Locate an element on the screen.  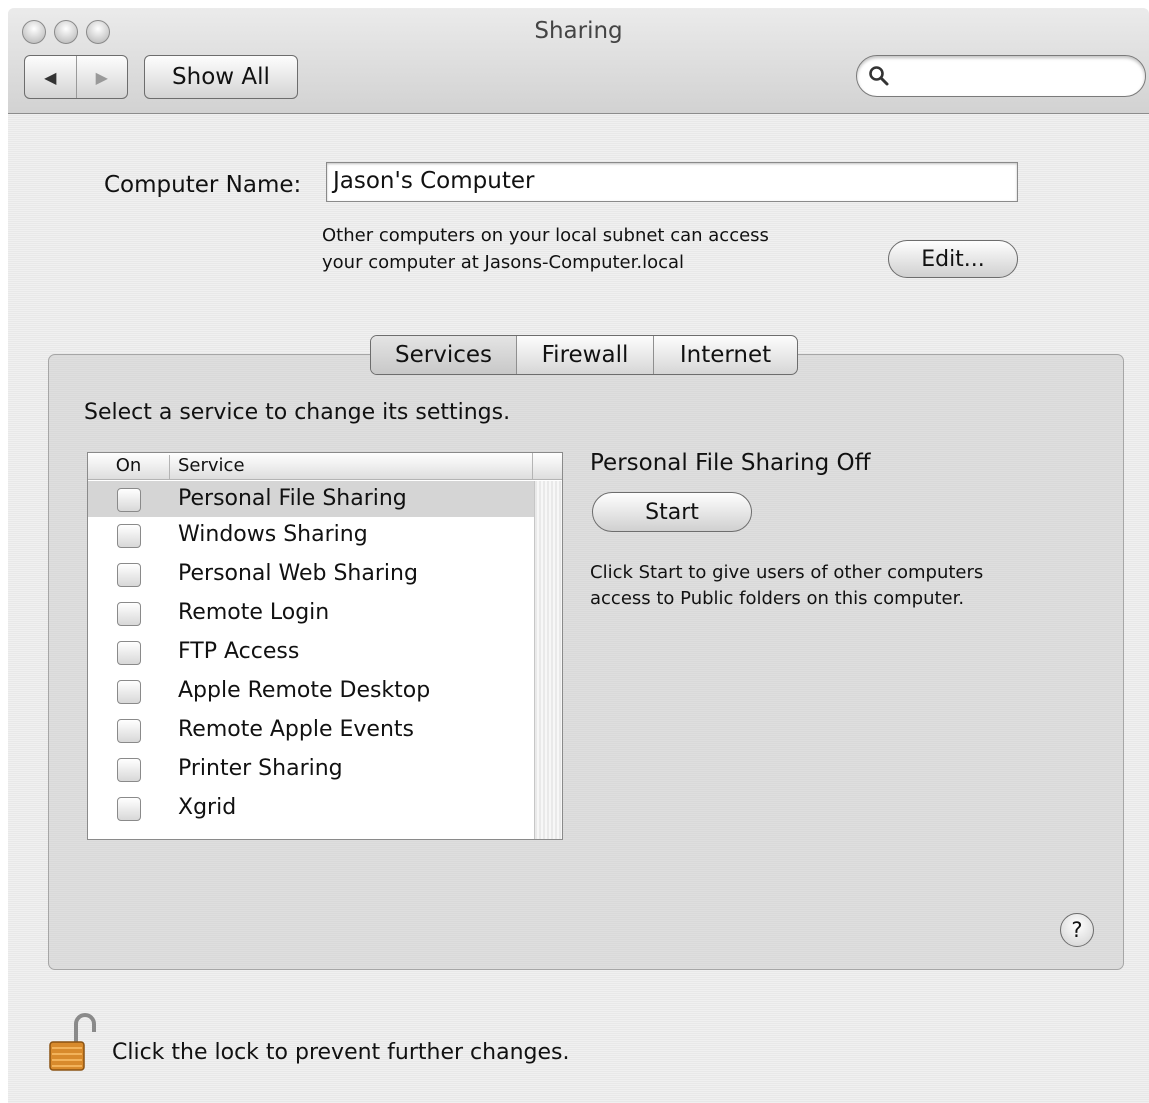
column-header-service: Service is located at coordinates (211, 465).